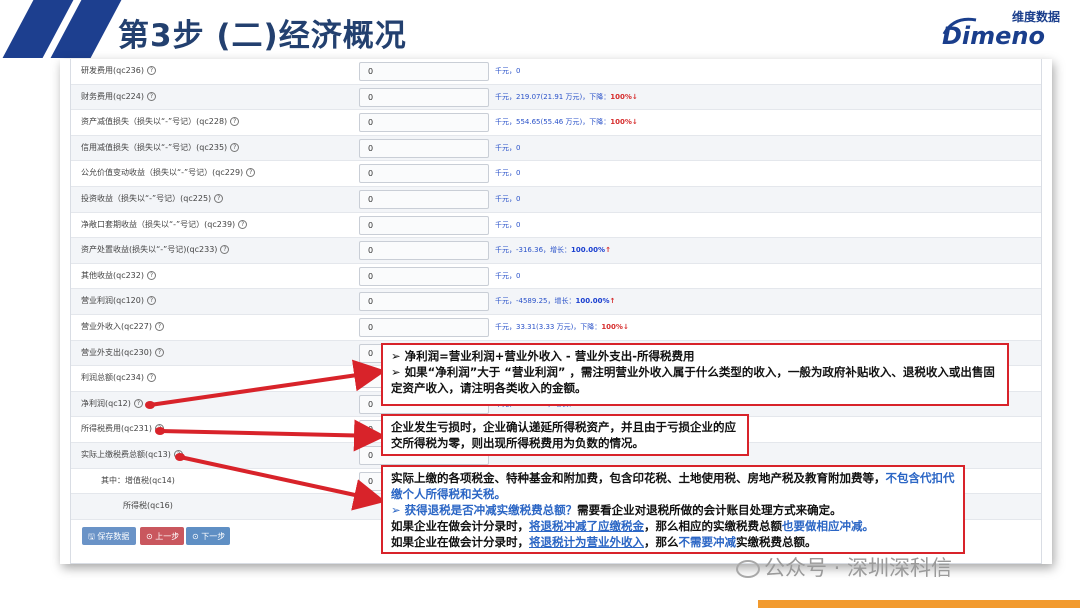 The height and width of the screenshot is (608, 1080). What do you see at coordinates (919, 604) in the screenshot?
I see `footer-accent-bar` at bounding box center [919, 604].